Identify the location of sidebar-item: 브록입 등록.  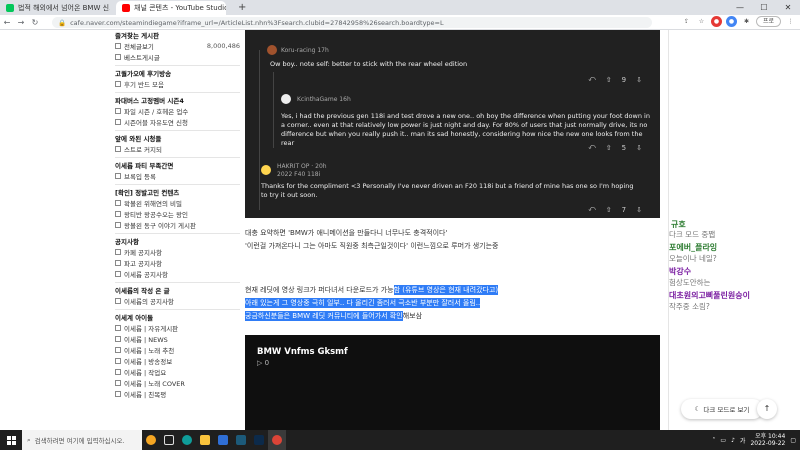
(177, 176).